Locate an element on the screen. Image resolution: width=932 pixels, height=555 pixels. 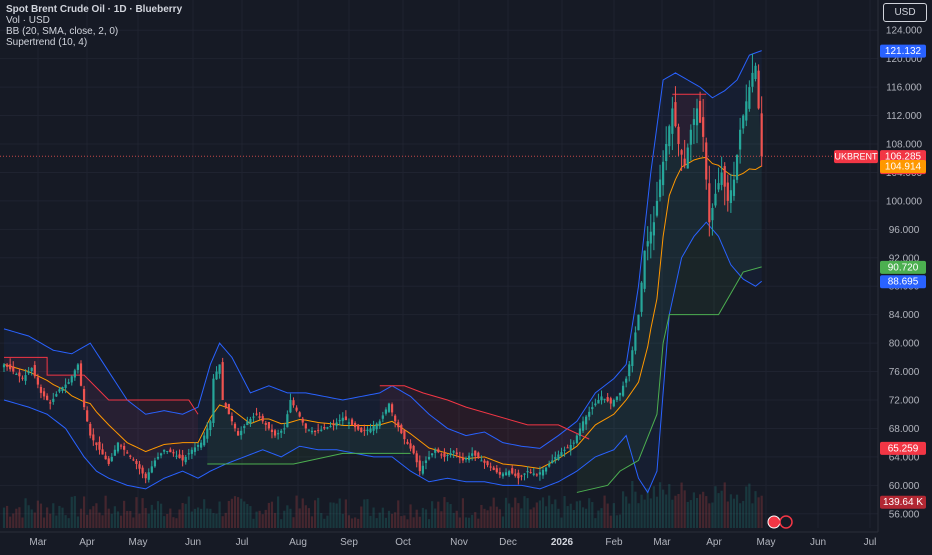
symbol-title: Spot Brent Crude Oil · 1D · Blueberry is located at coordinates (94, 9).